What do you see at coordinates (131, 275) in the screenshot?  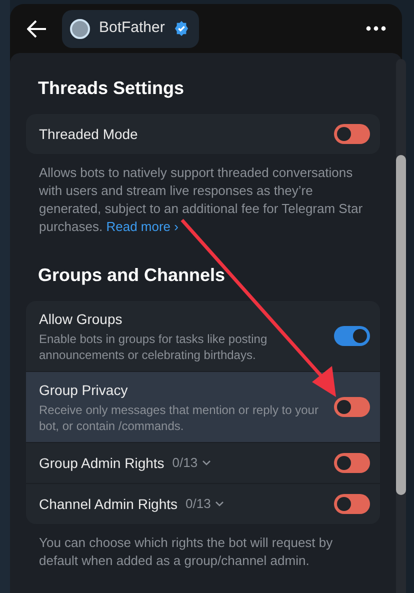 I see `section-title: Groups and Channels` at bounding box center [131, 275].